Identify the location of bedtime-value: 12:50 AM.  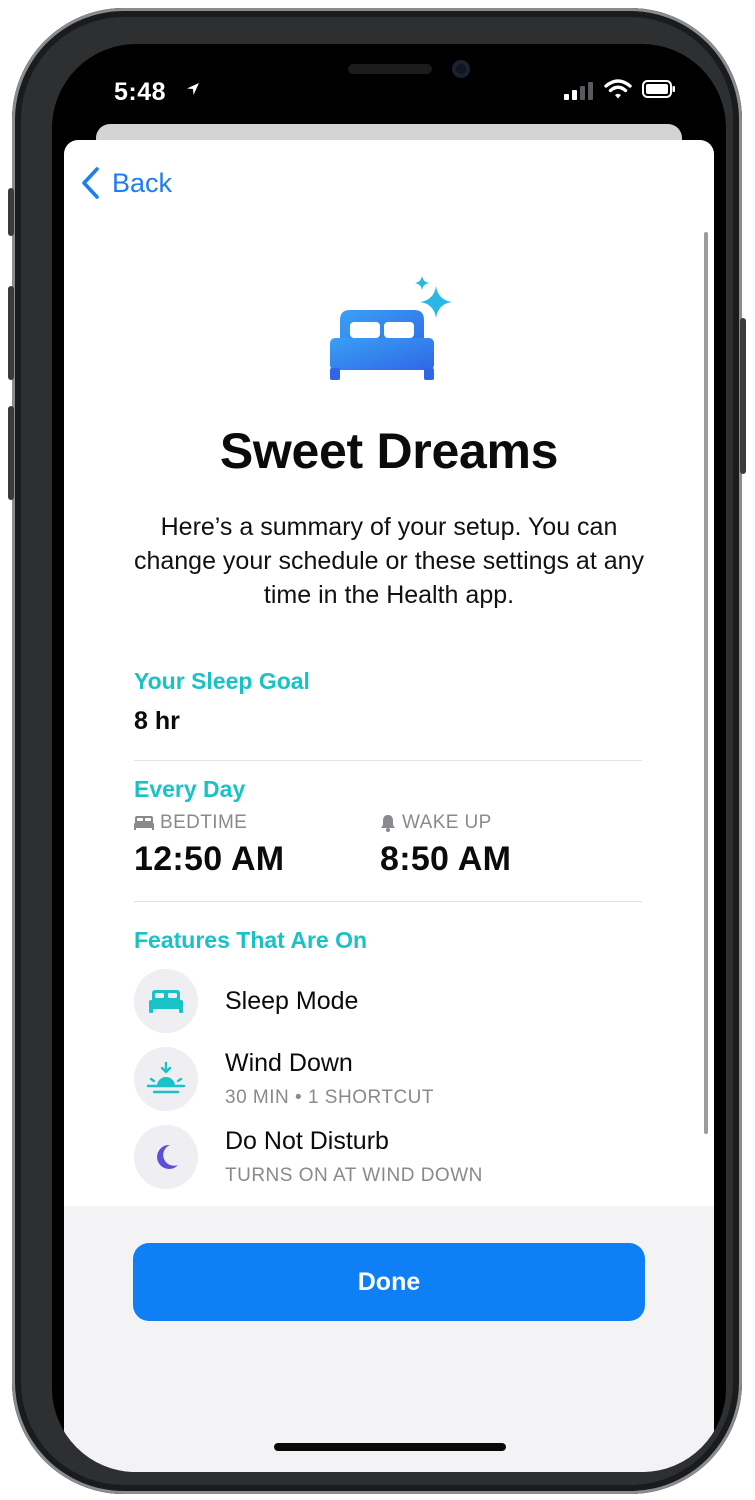
(209, 859).